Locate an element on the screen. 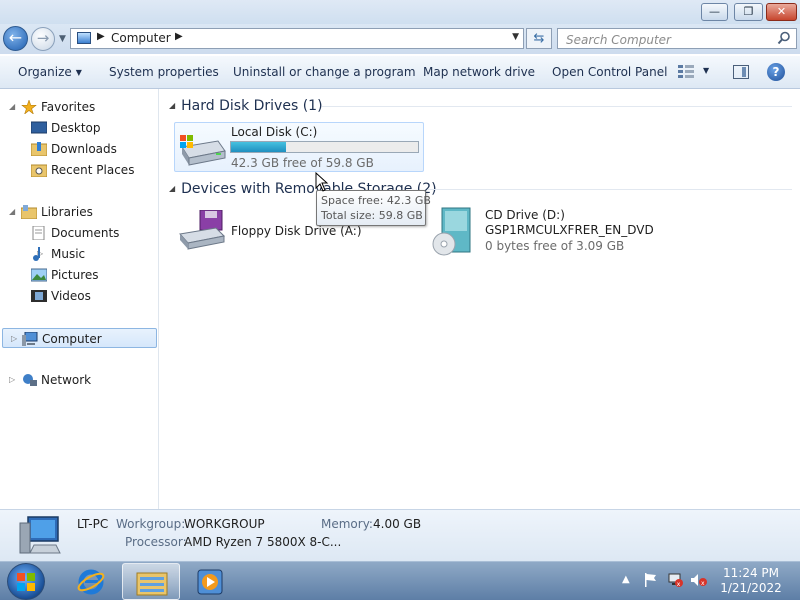 This screenshot has width=800, height=600. start-button is located at coordinates (26, 581).